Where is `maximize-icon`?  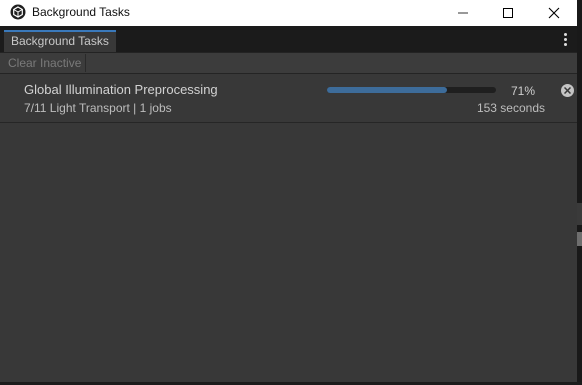 maximize-icon is located at coordinates (508, 13).